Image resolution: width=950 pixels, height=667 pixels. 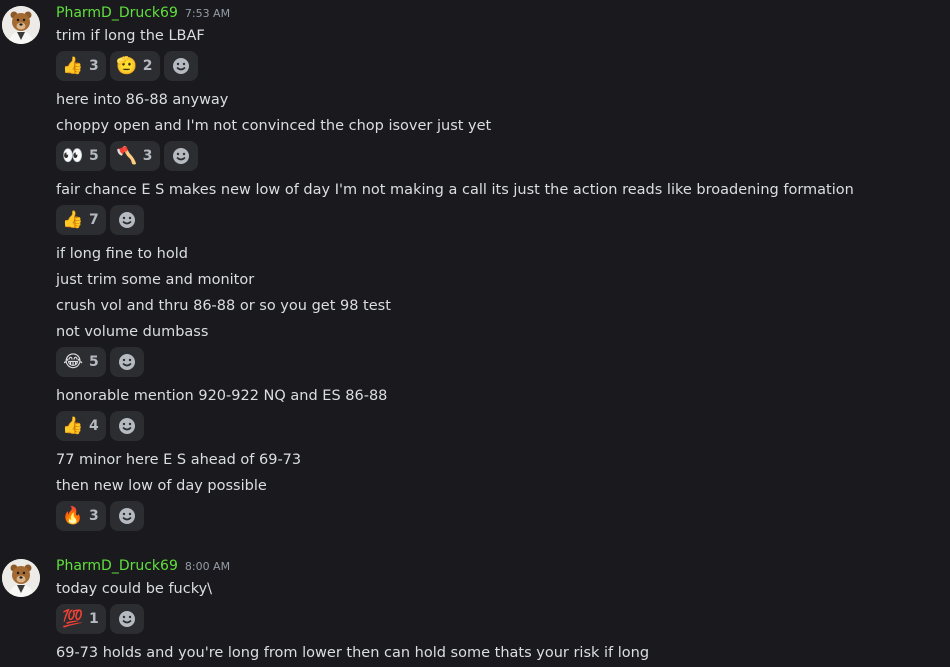 What do you see at coordinates (142, 100) in the screenshot?
I see `message-line: here into 86-88 anyway` at bounding box center [142, 100].